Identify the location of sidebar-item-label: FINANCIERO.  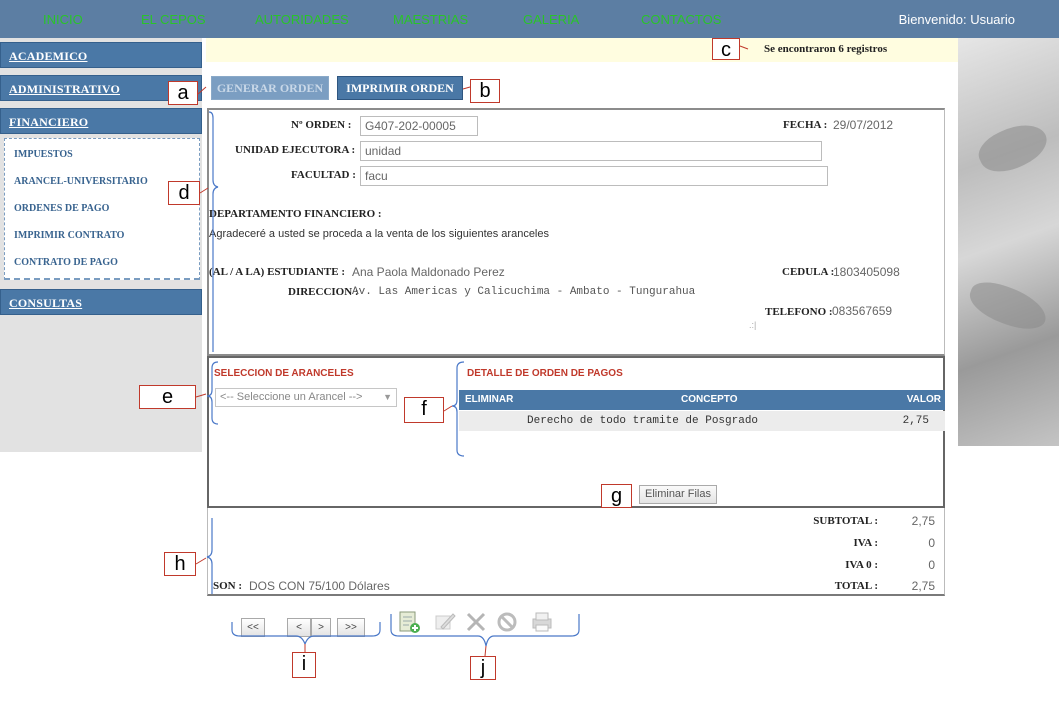
(49, 122).